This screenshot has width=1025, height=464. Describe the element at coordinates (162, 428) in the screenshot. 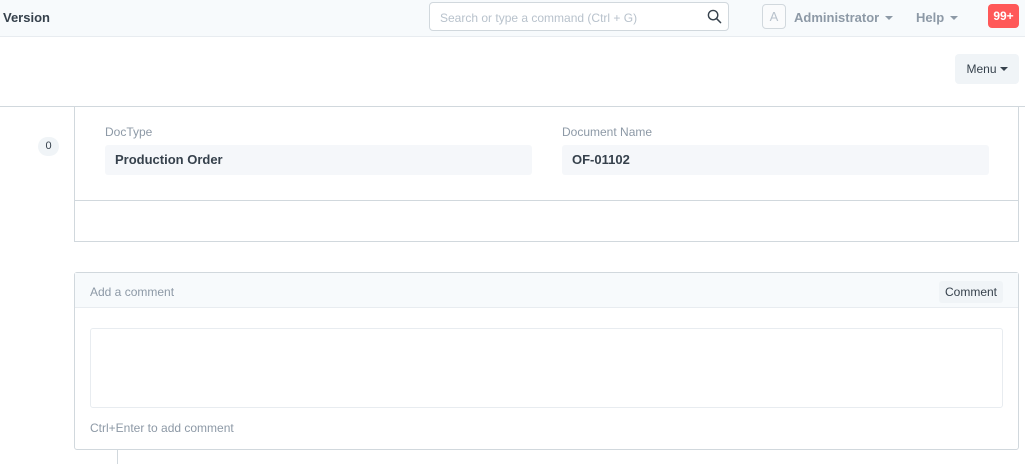

I see `comment-hint: Ctrl+Enter to add comment` at that location.